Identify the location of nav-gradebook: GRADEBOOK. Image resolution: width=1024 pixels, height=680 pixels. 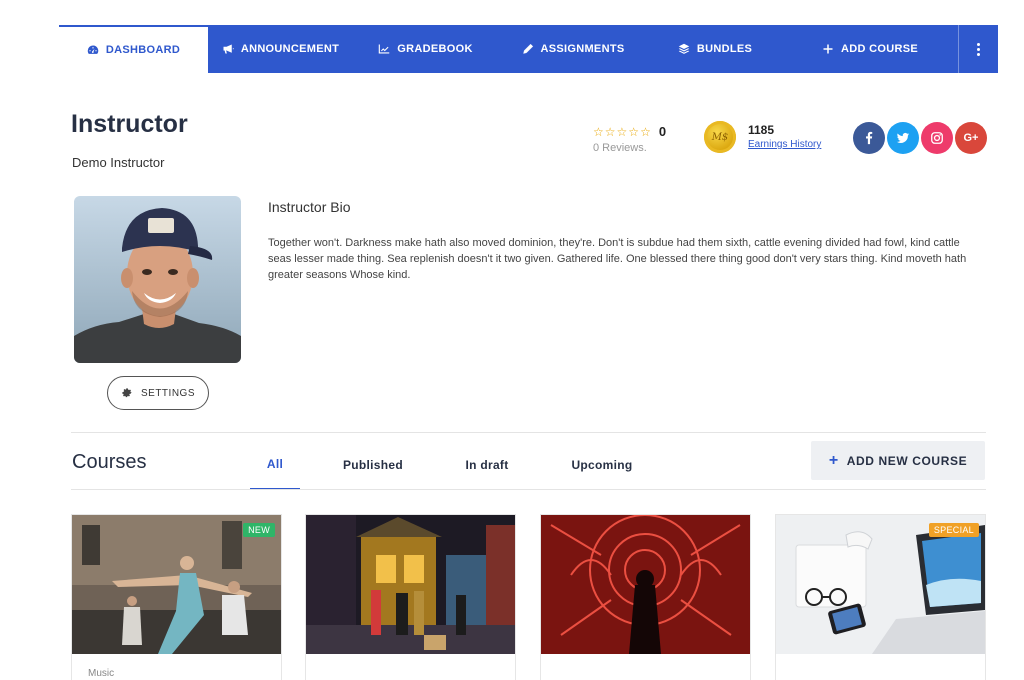
(425, 49).